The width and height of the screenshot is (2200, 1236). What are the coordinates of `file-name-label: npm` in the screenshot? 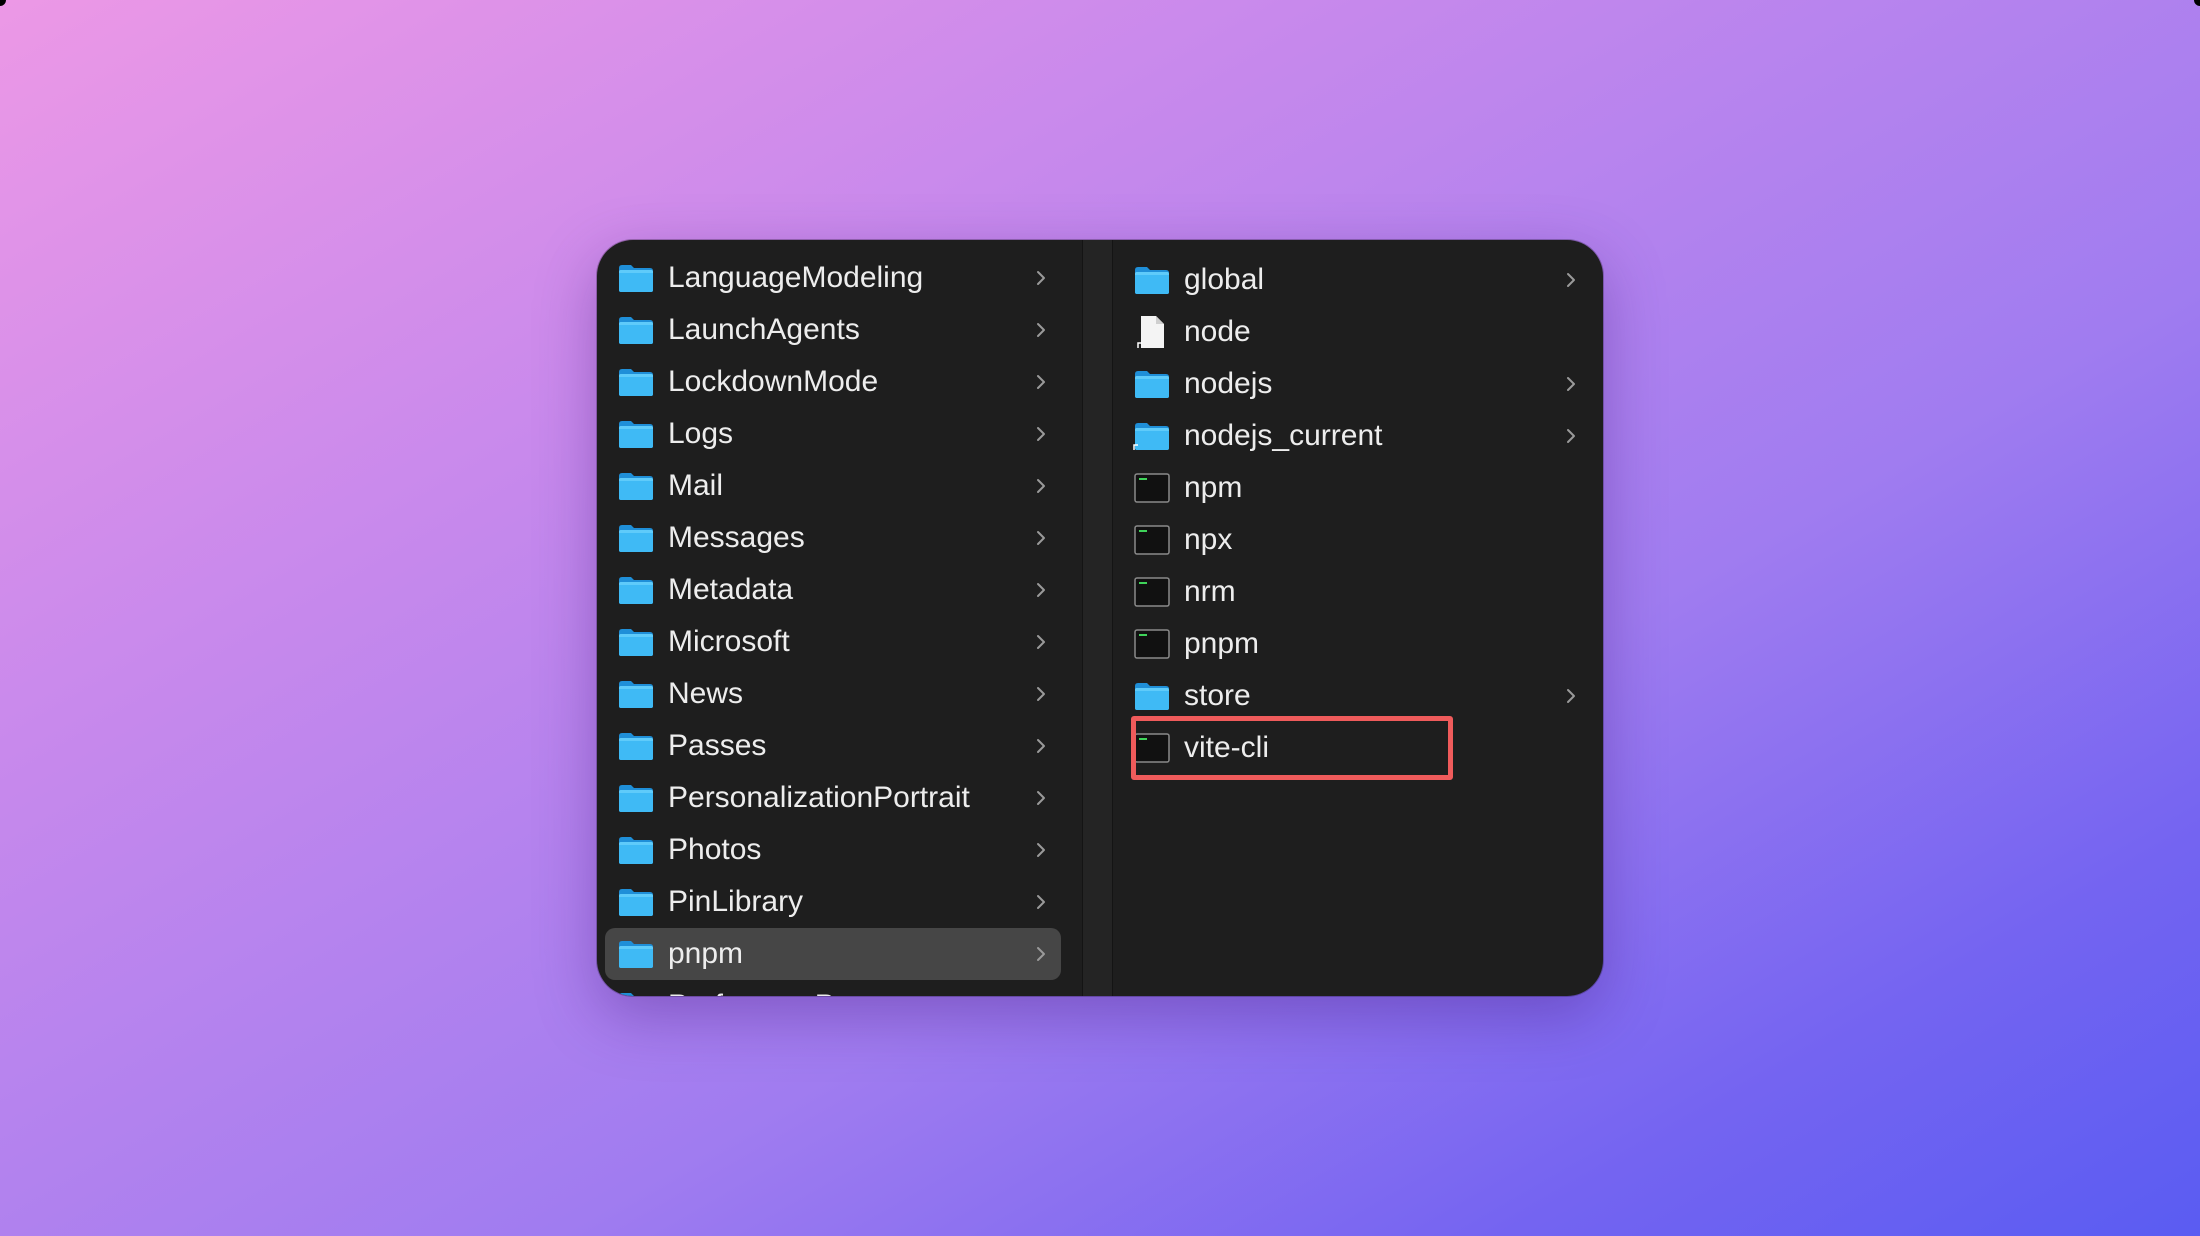 It's located at (1213, 487).